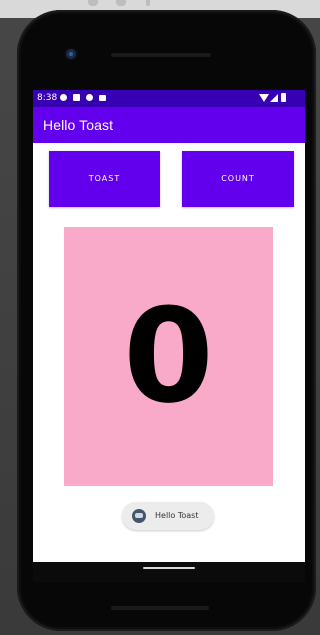  What do you see at coordinates (264, 98) in the screenshot?
I see `wifi-icon` at bounding box center [264, 98].